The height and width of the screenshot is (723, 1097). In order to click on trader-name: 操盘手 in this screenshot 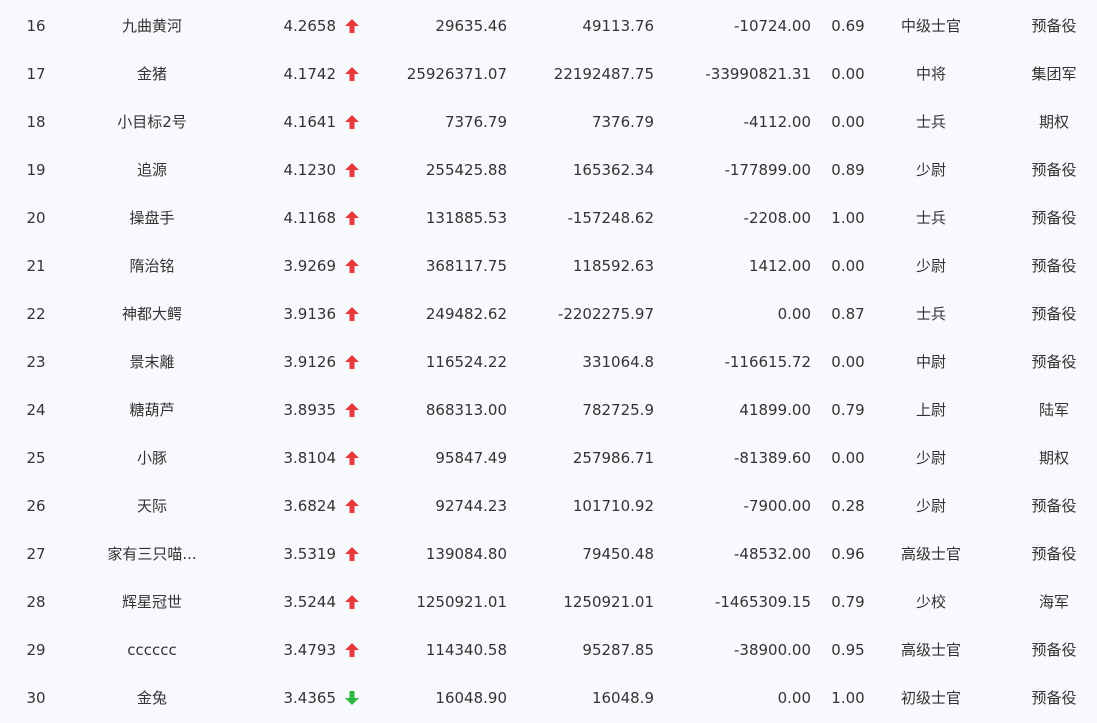, I will do `click(152, 218)`.